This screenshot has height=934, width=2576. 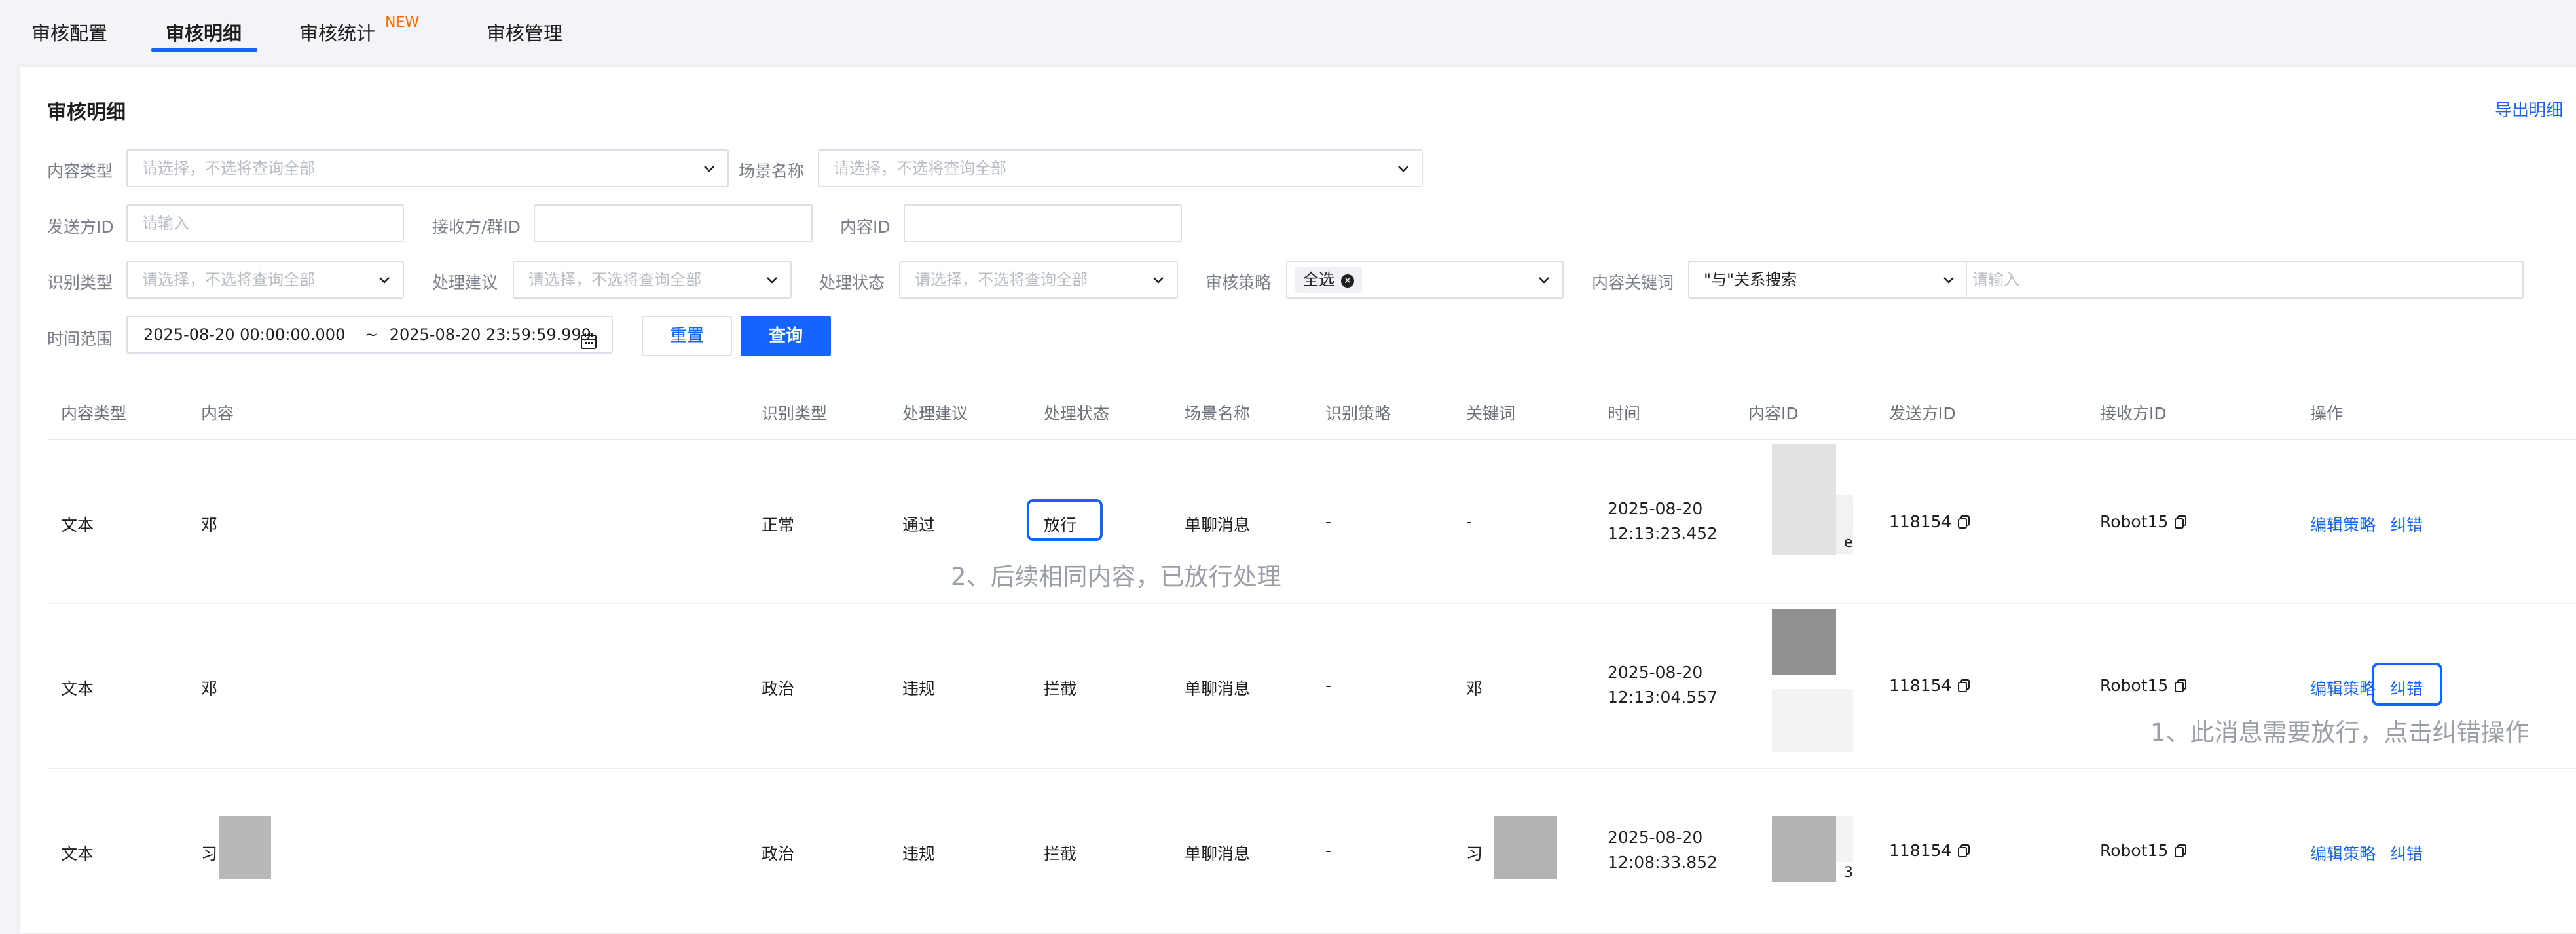 I want to click on cell-recognition-type: 正常, so click(x=778, y=524).